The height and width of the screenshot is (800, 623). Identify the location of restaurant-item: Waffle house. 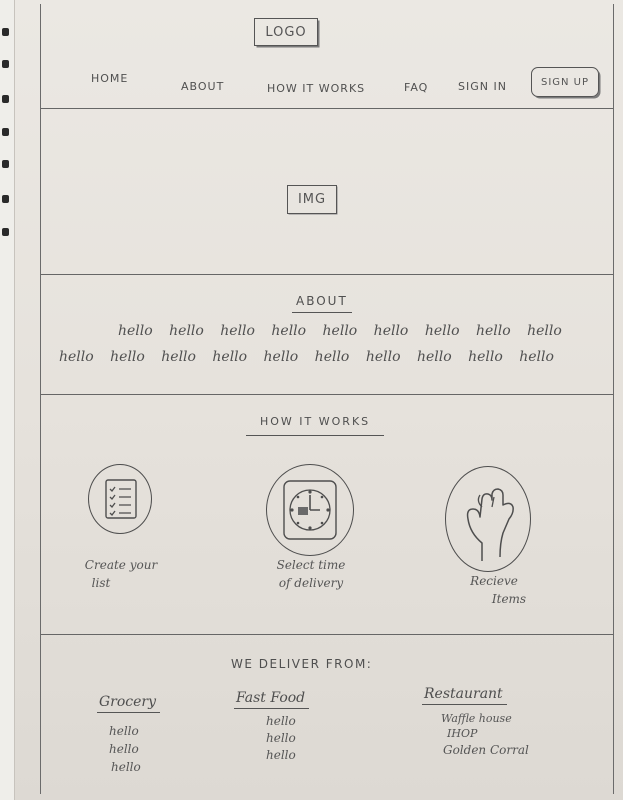
(476, 718).